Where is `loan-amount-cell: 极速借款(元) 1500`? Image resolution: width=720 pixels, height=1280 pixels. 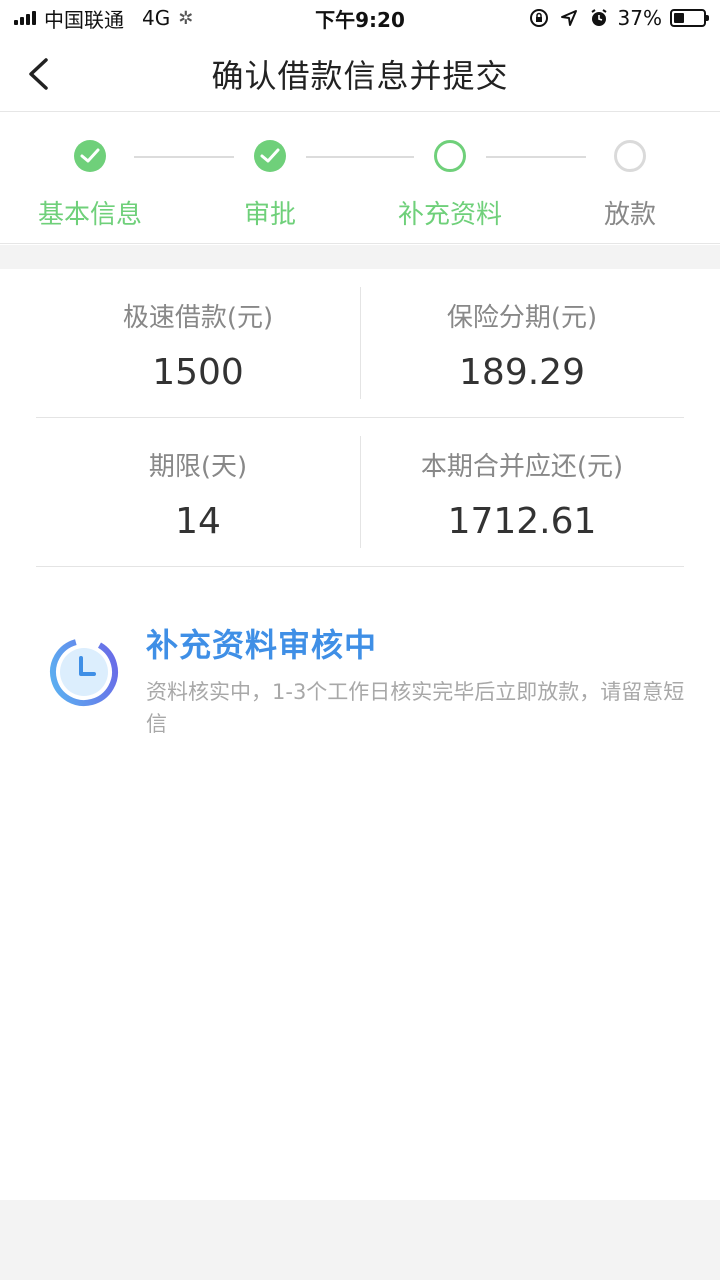
loan-amount-cell: 极速借款(元) 1500 is located at coordinates (198, 343).